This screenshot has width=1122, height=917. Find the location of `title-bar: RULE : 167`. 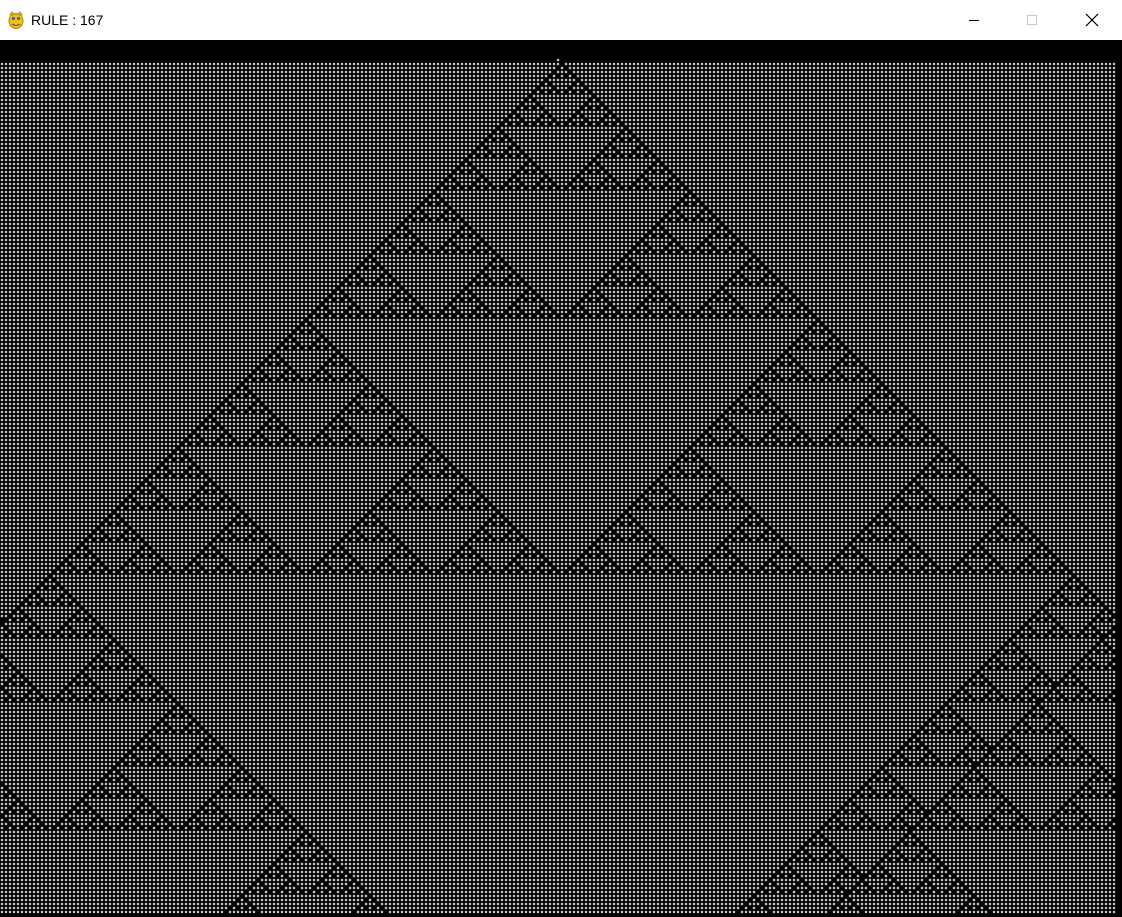

title-bar: RULE : 167 is located at coordinates (561, 20).